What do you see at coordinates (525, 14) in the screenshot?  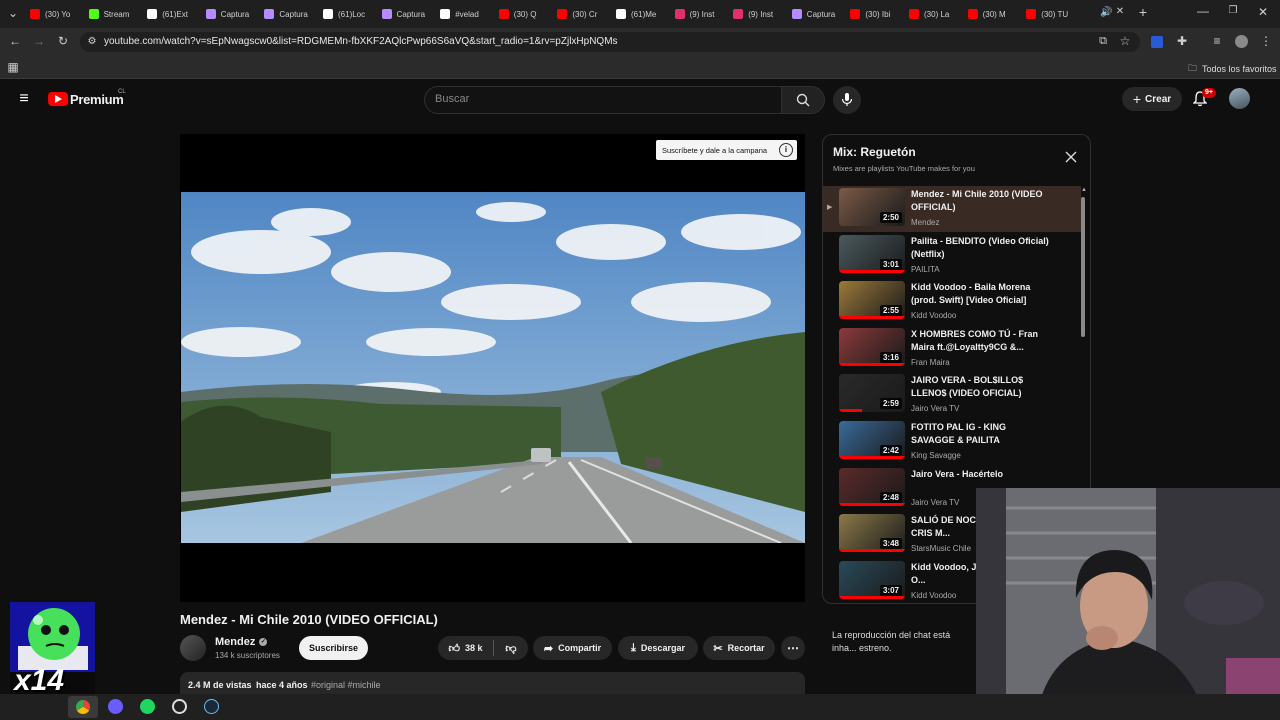 I see `browser-tab: (30) Q` at bounding box center [525, 14].